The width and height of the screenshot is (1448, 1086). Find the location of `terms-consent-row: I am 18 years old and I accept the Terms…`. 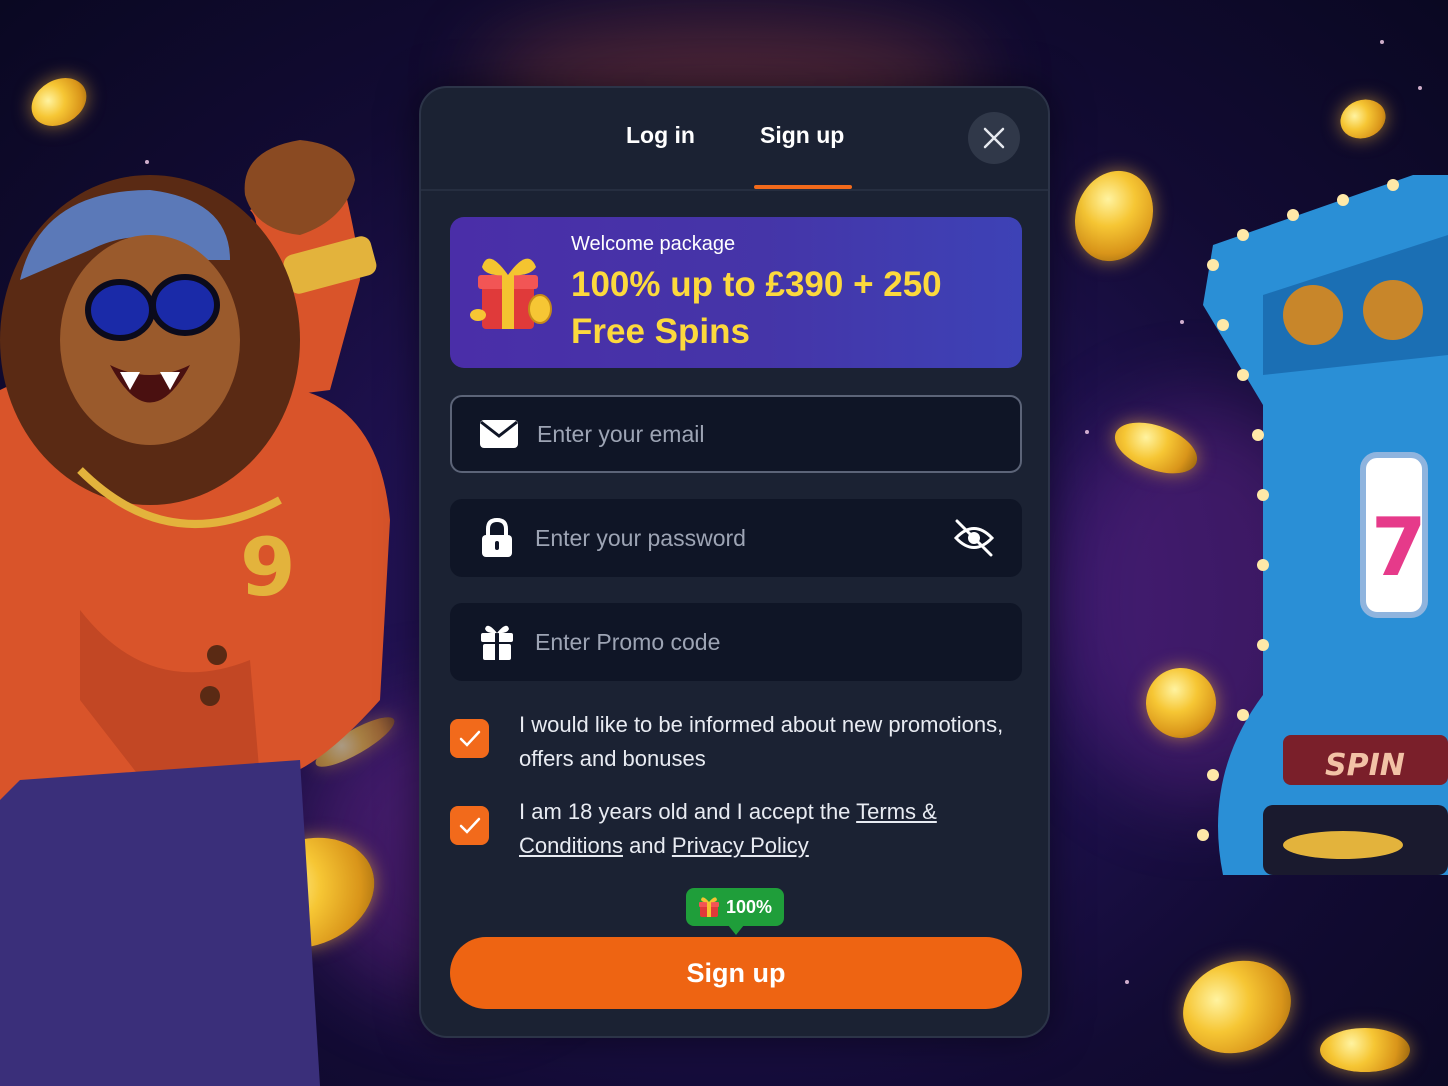

terms-consent-row: I am 18 years old and I accept the Terms… is located at coordinates (730, 829).